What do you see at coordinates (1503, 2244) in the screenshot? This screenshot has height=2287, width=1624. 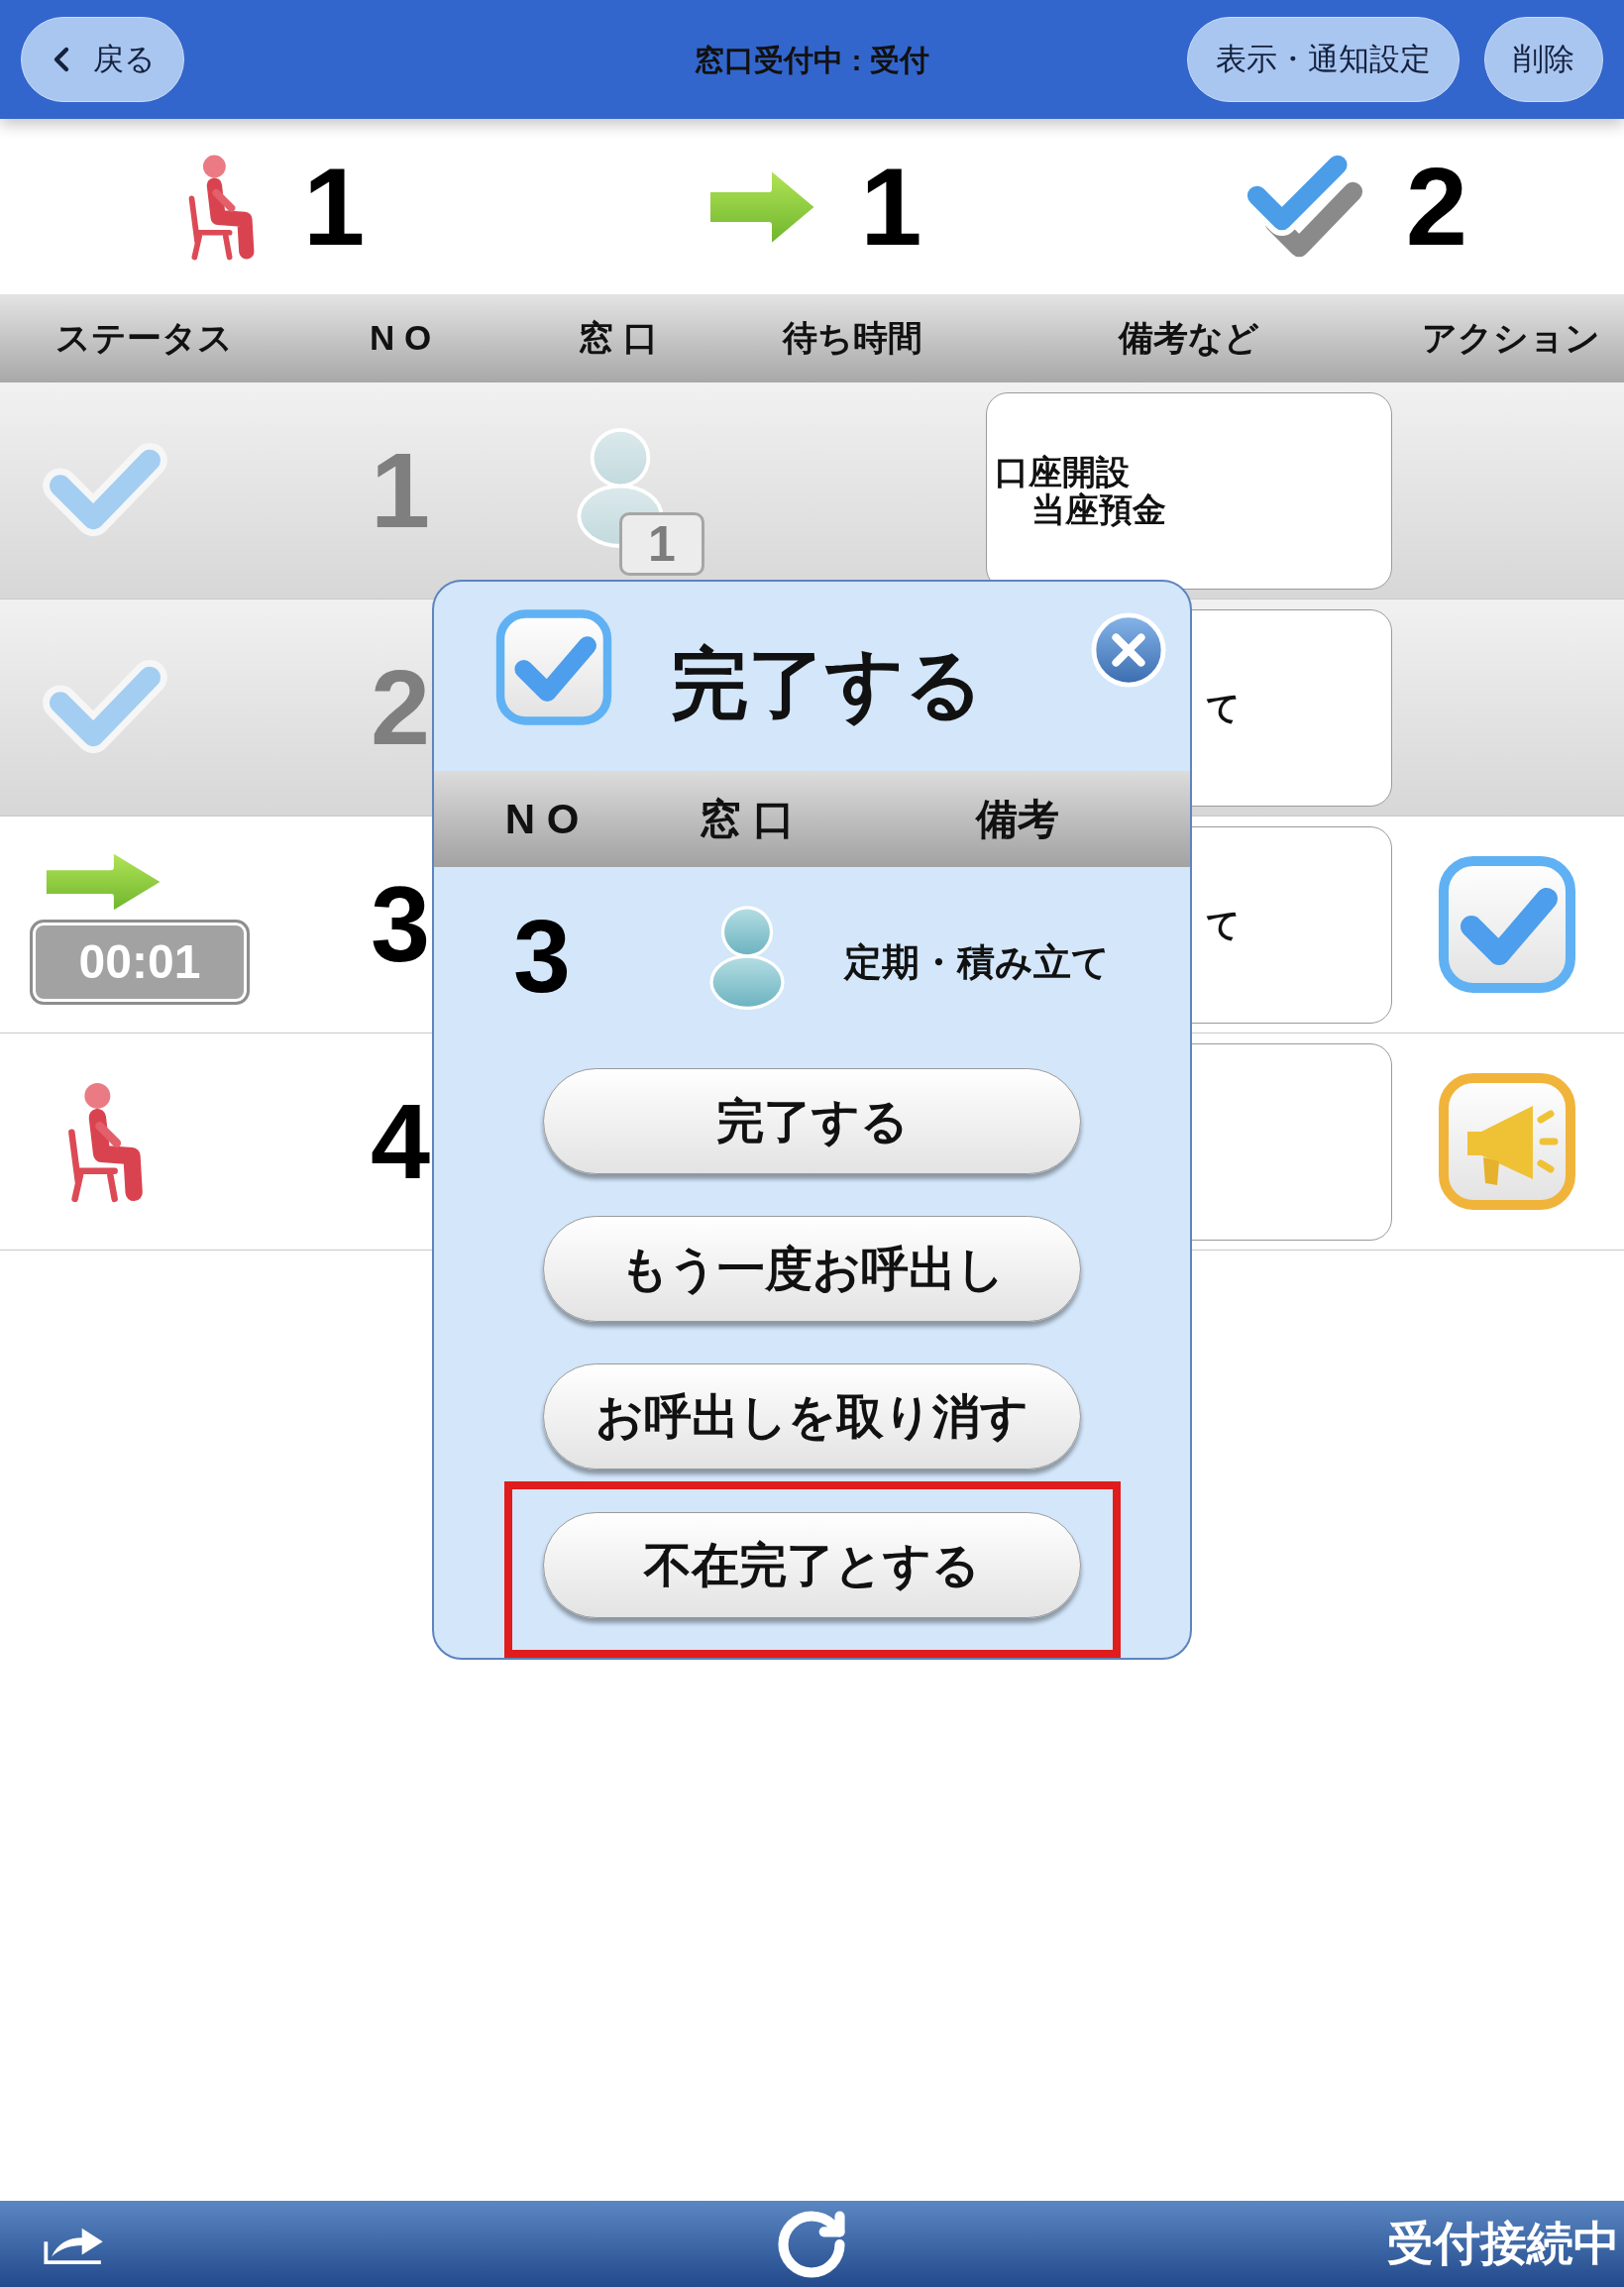 I see `connection-status: 受付接続中` at bounding box center [1503, 2244].